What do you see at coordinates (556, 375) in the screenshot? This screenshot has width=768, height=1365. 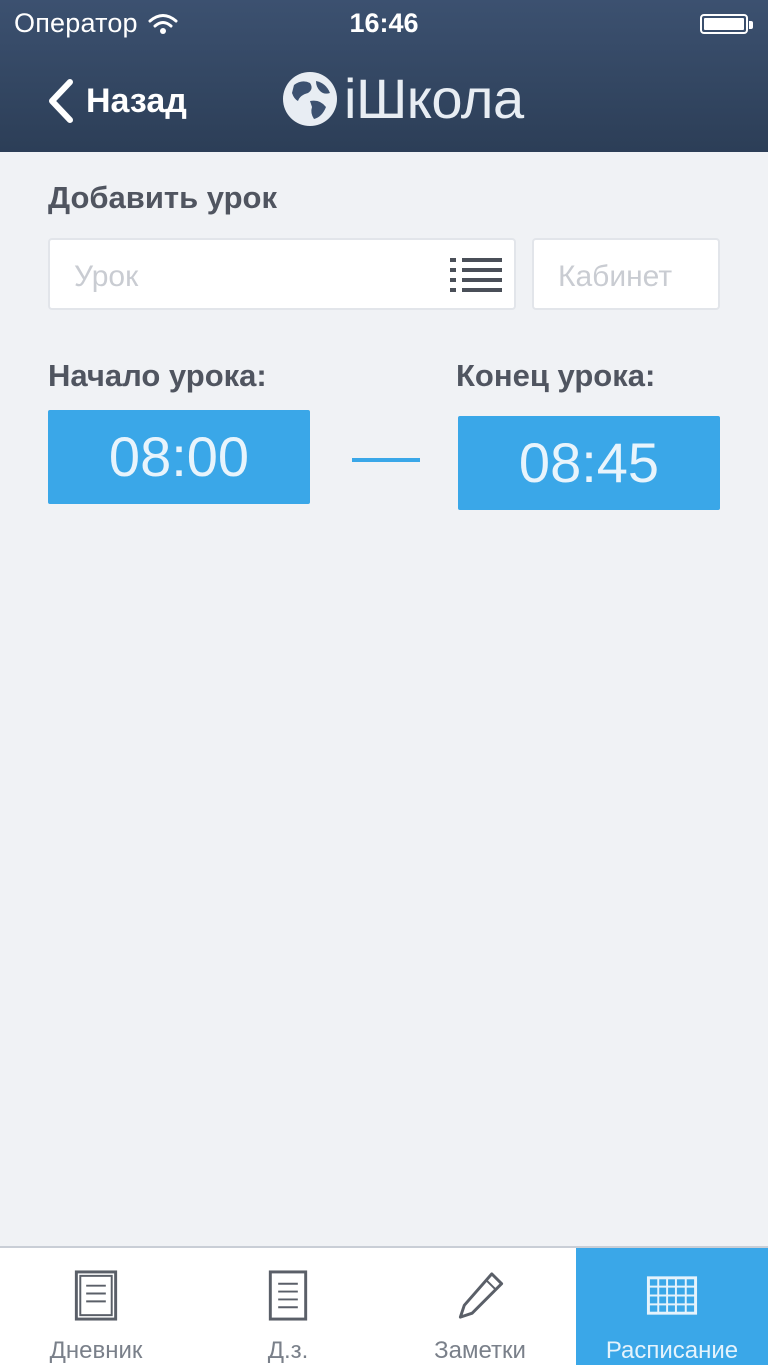 I see `end-time-label: Конец урока:` at bounding box center [556, 375].